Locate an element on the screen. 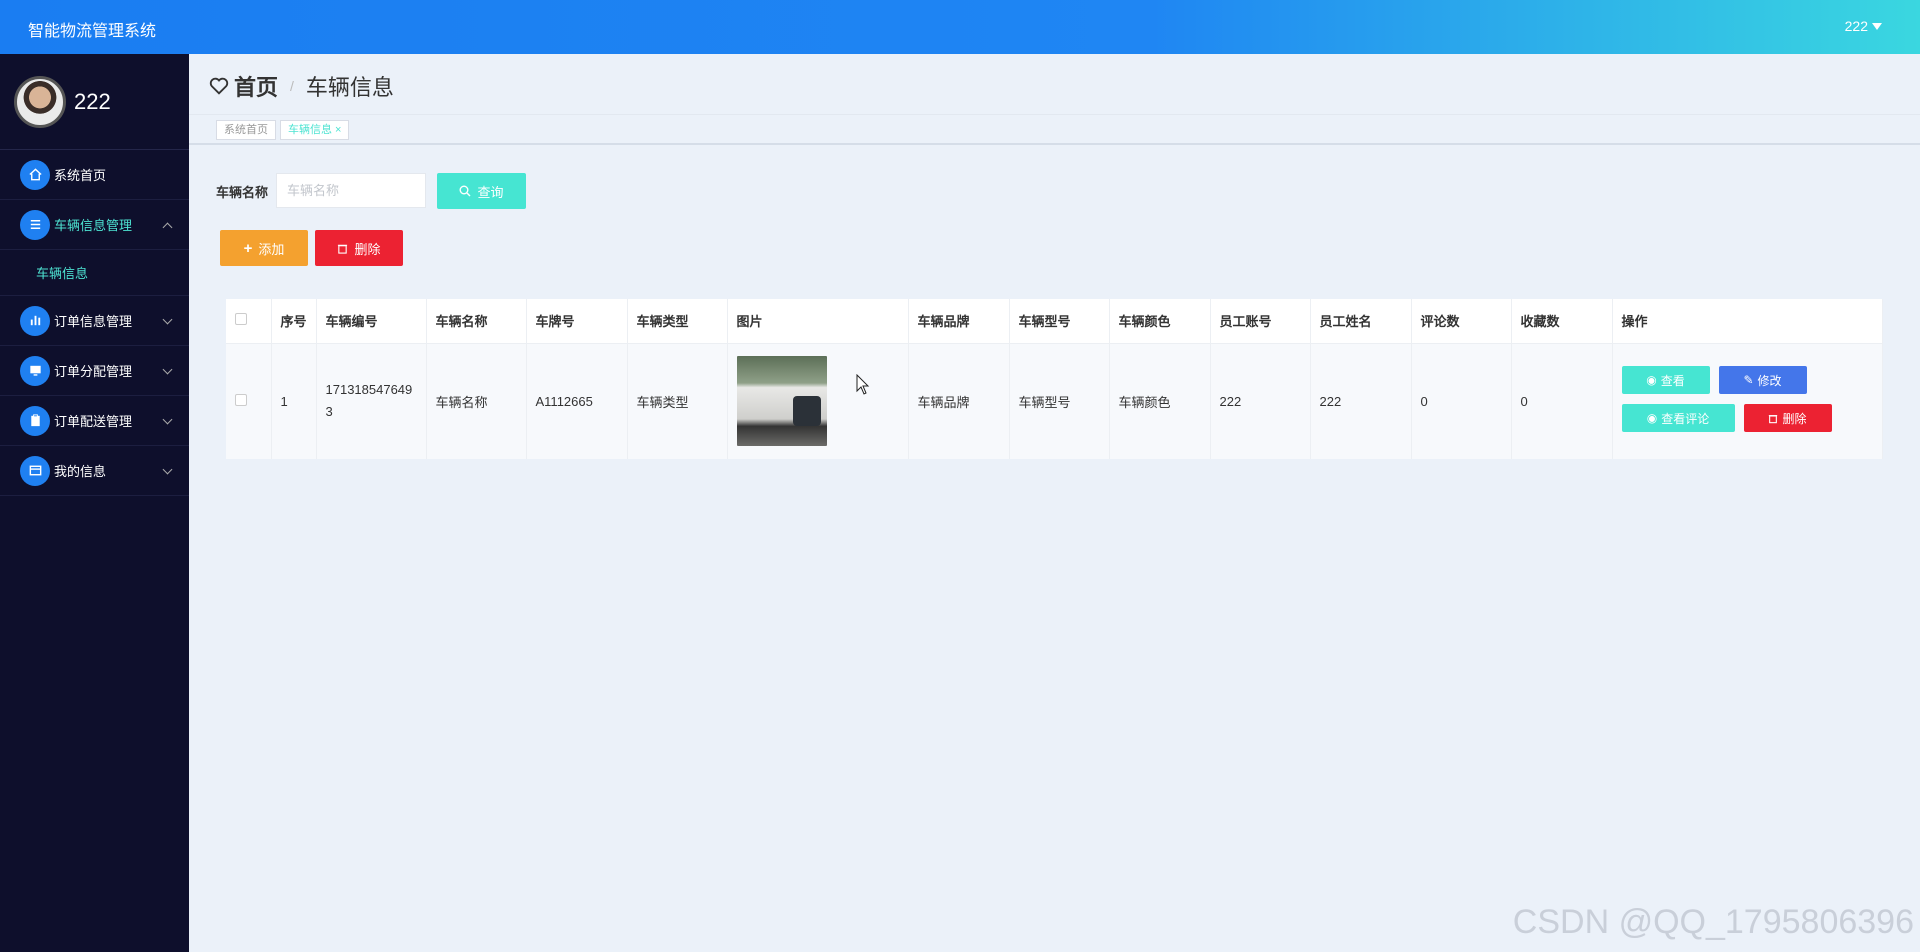 The image size is (1920, 952). batch-delete-button-label: 删除 is located at coordinates (367, 249).